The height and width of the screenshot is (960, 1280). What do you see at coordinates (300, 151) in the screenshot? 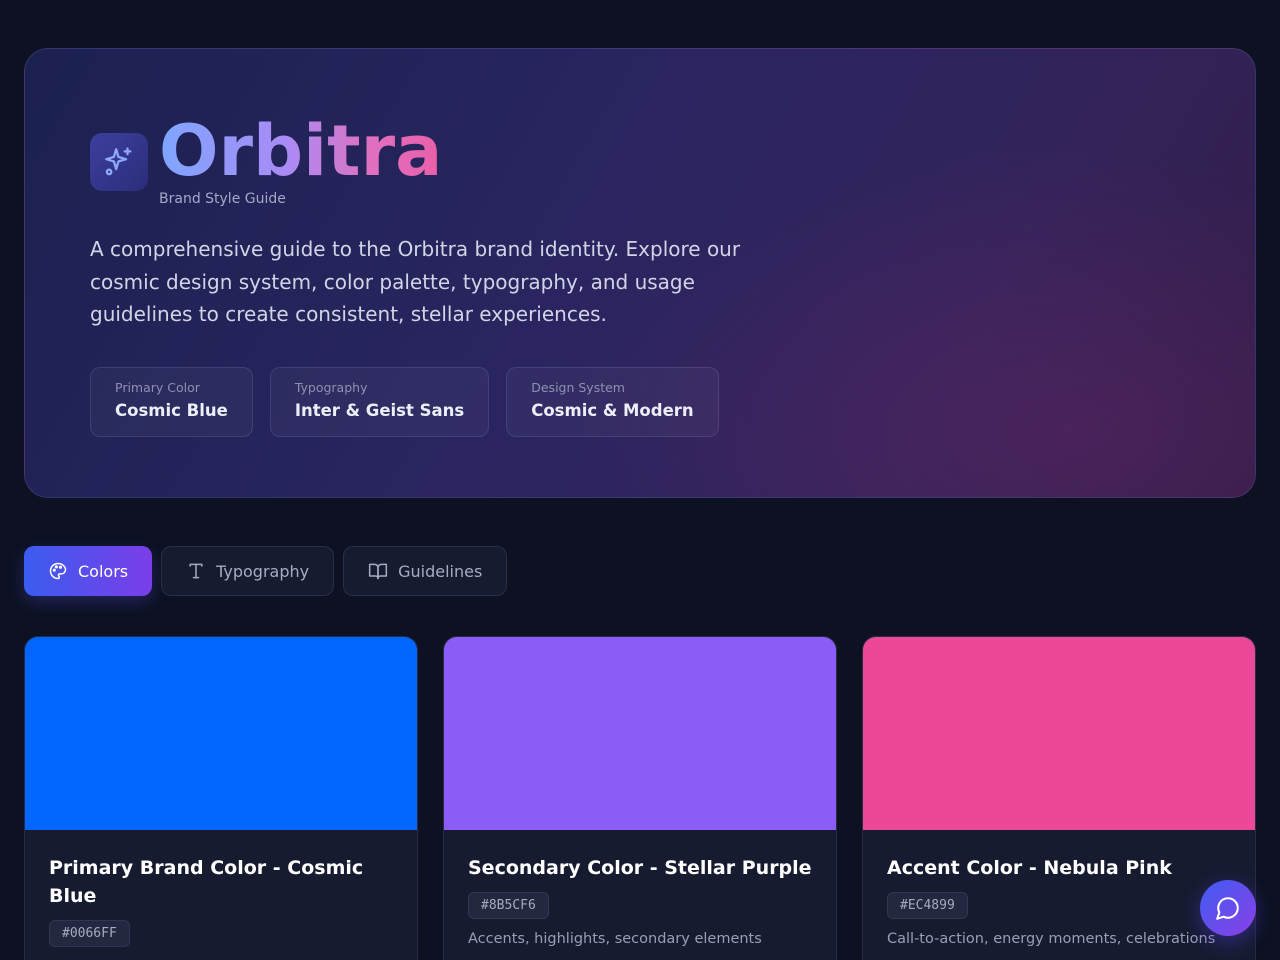
I see `brand-name: Orbitra` at bounding box center [300, 151].